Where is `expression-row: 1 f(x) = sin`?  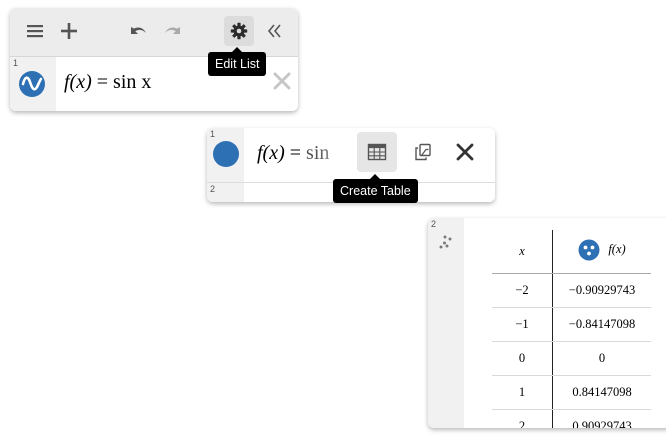
expression-row: 1 f(x) = sin is located at coordinates (351, 155).